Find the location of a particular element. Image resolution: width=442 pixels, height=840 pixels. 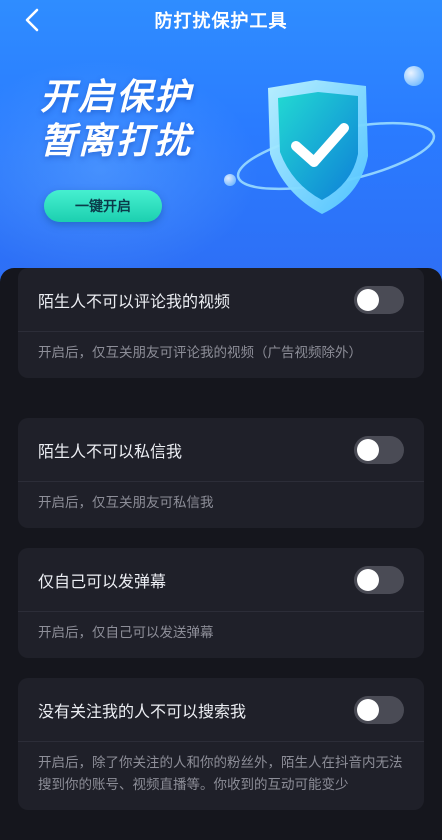

page-title: 防打扰保护工具 is located at coordinates (221, 21).